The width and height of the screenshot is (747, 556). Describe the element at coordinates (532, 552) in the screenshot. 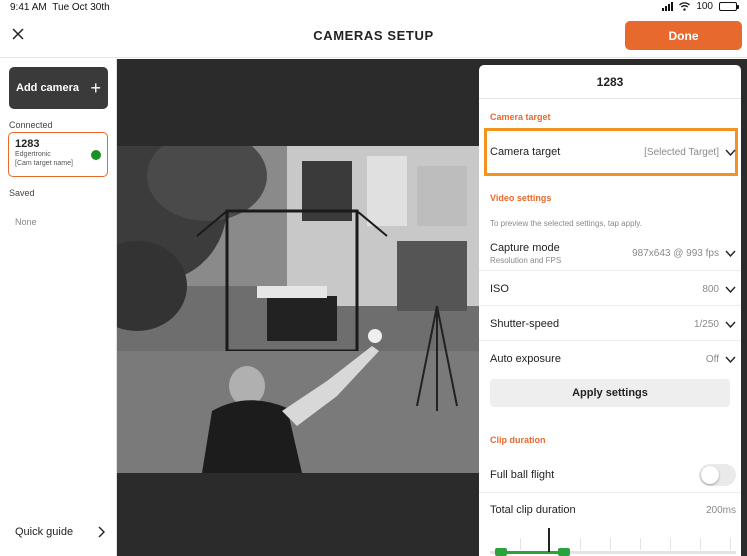

I see `slider-range-fill` at that location.